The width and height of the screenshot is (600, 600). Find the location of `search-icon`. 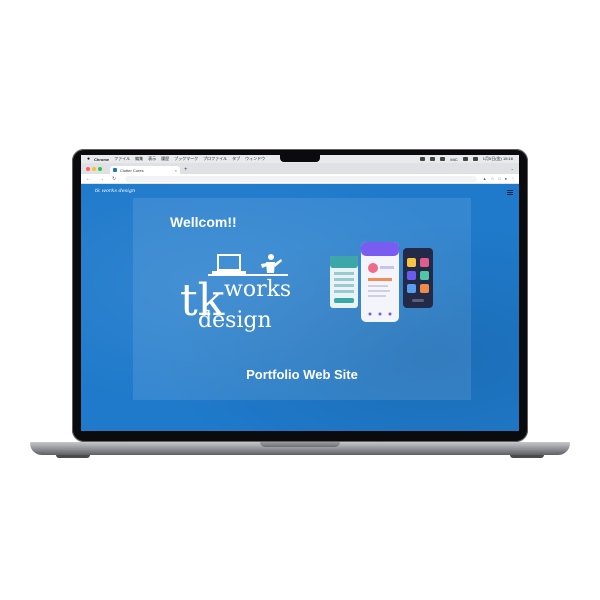

search-icon is located at coordinates (475, 159).